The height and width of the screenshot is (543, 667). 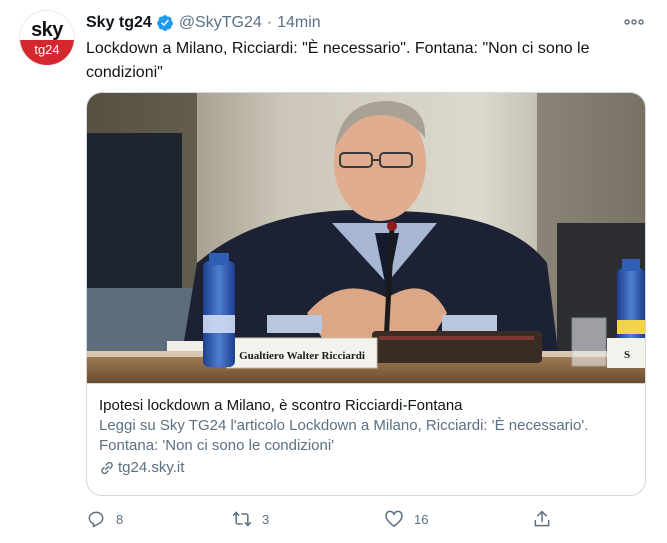 What do you see at coordinates (326, 519) in the screenshot?
I see `tweet-actions: 8 3 16` at bounding box center [326, 519].